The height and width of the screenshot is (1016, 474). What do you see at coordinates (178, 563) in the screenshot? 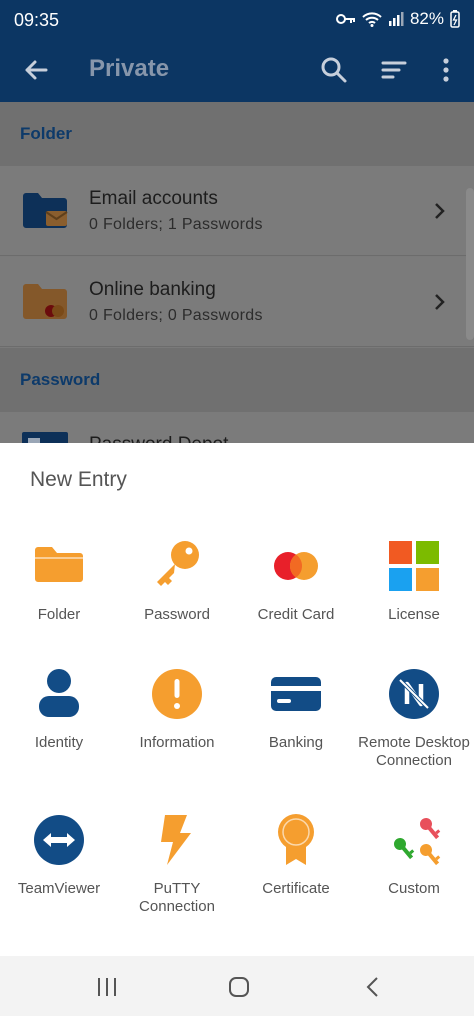
I see `key-icon` at bounding box center [178, 563].